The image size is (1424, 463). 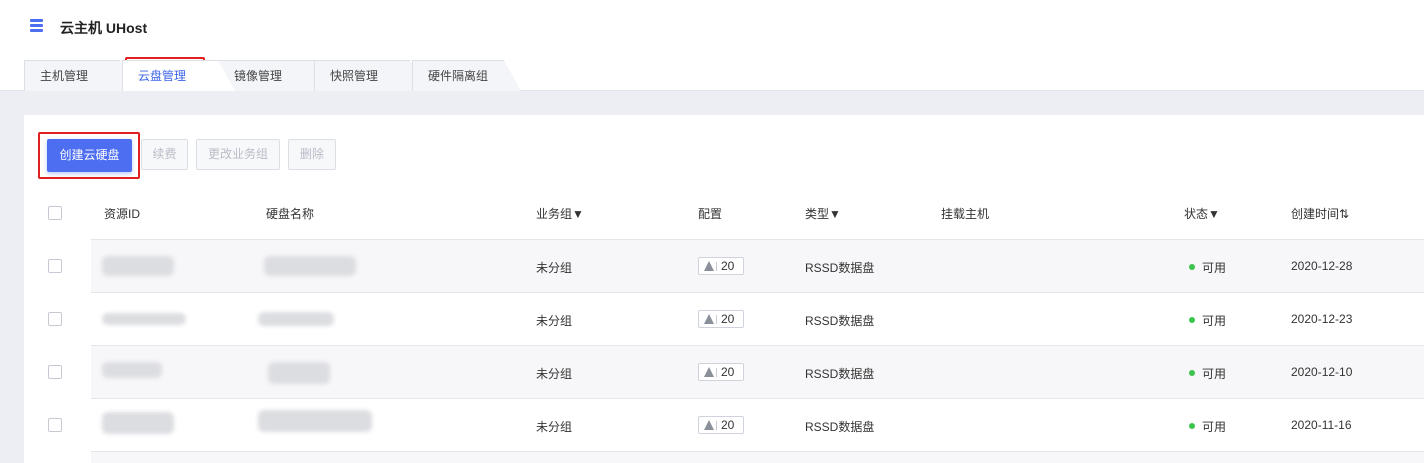 What do you see at coordinates (823, 213) in the screenshot?
I see `column-type: 类型▼` at bounding box center [823, 213].